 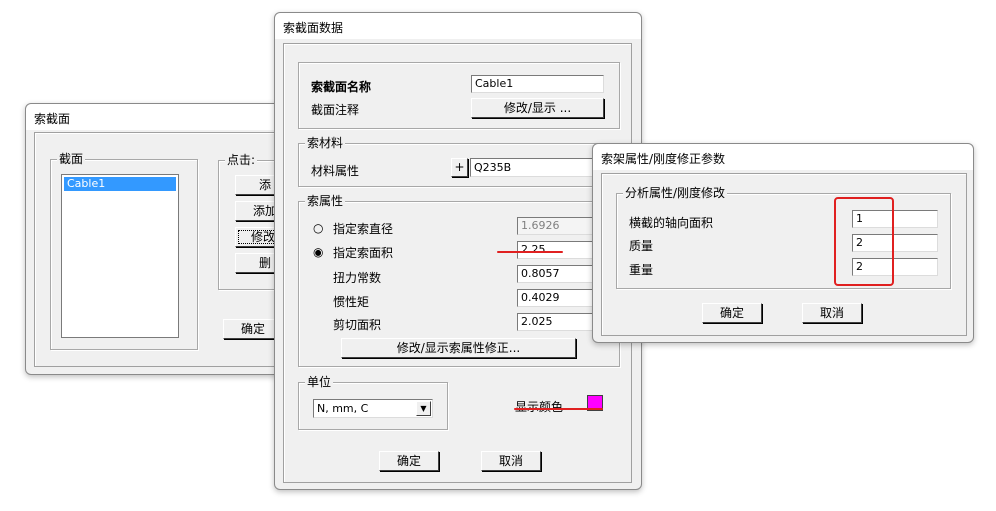 What do you see at coordinates (325, 201) in the screenshot?
I see `props-legend: 索属性` at bounding box center [325, 201].